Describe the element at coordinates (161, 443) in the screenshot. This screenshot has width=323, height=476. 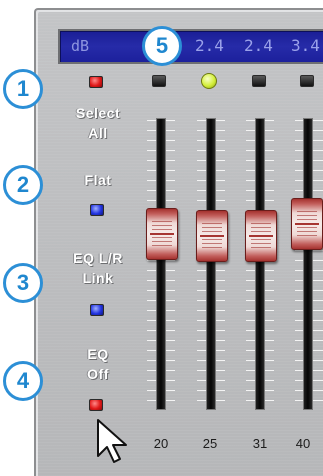
I see `frequency-label: 20` at that location.